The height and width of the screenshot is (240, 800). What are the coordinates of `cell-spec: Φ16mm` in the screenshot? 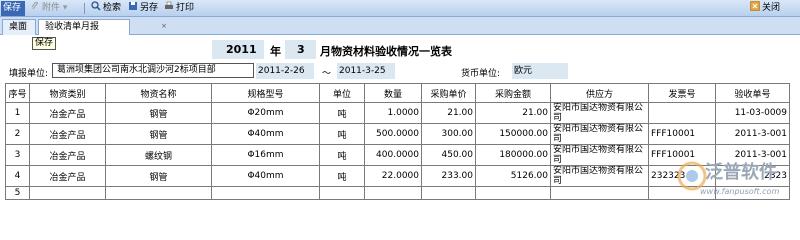 It's located at (265, 155).